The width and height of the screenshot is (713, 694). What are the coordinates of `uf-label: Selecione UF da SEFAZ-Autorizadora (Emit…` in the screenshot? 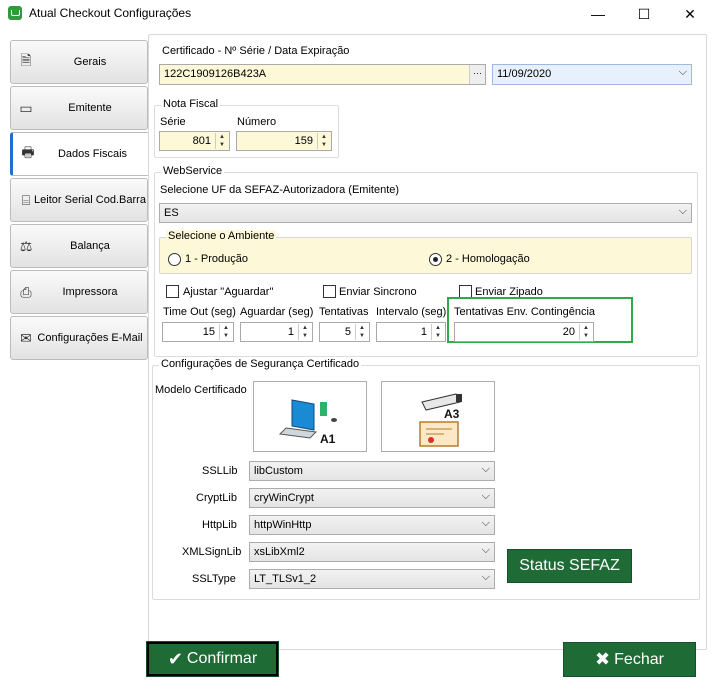 It's located at (280, 190).